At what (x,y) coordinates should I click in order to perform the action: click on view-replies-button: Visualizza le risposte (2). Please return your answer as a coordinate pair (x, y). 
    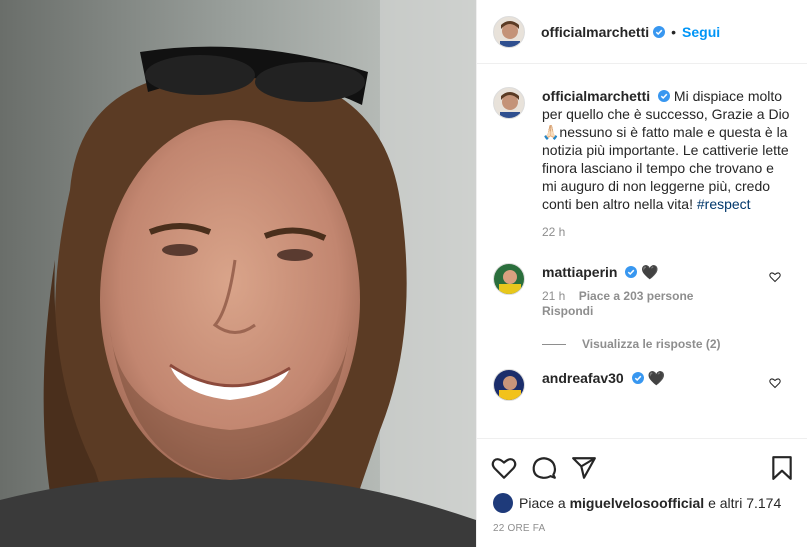
    Looking at the image, I should click on (674, 344).